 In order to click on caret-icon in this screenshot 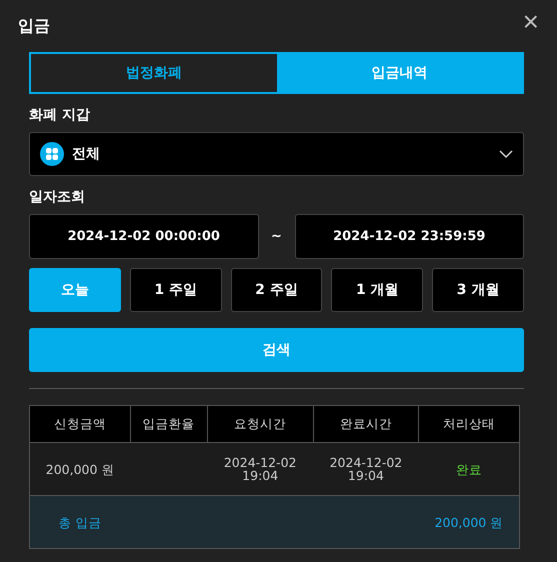, I will do `click(506, 154)`.